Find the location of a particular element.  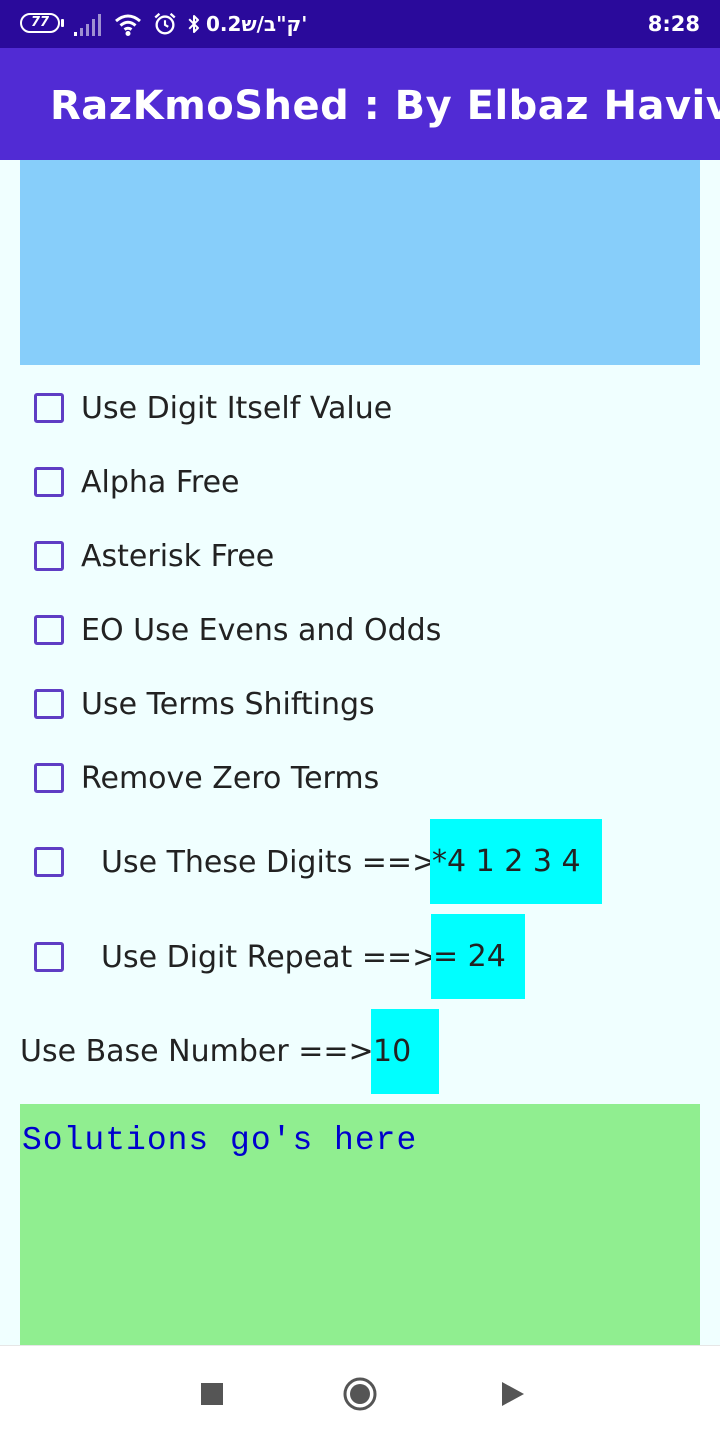

option-alpha-free: Alpha Free is located at coordinates (137, 482).